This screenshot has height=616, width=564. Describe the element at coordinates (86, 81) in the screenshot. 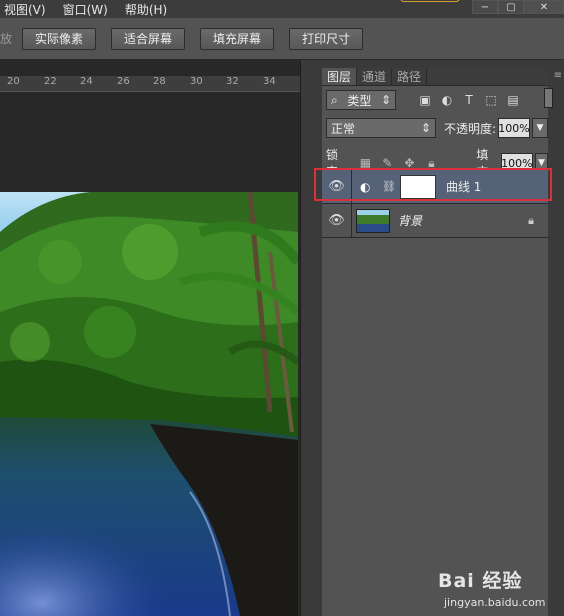

I see `ruler-tick: 24` at that location.